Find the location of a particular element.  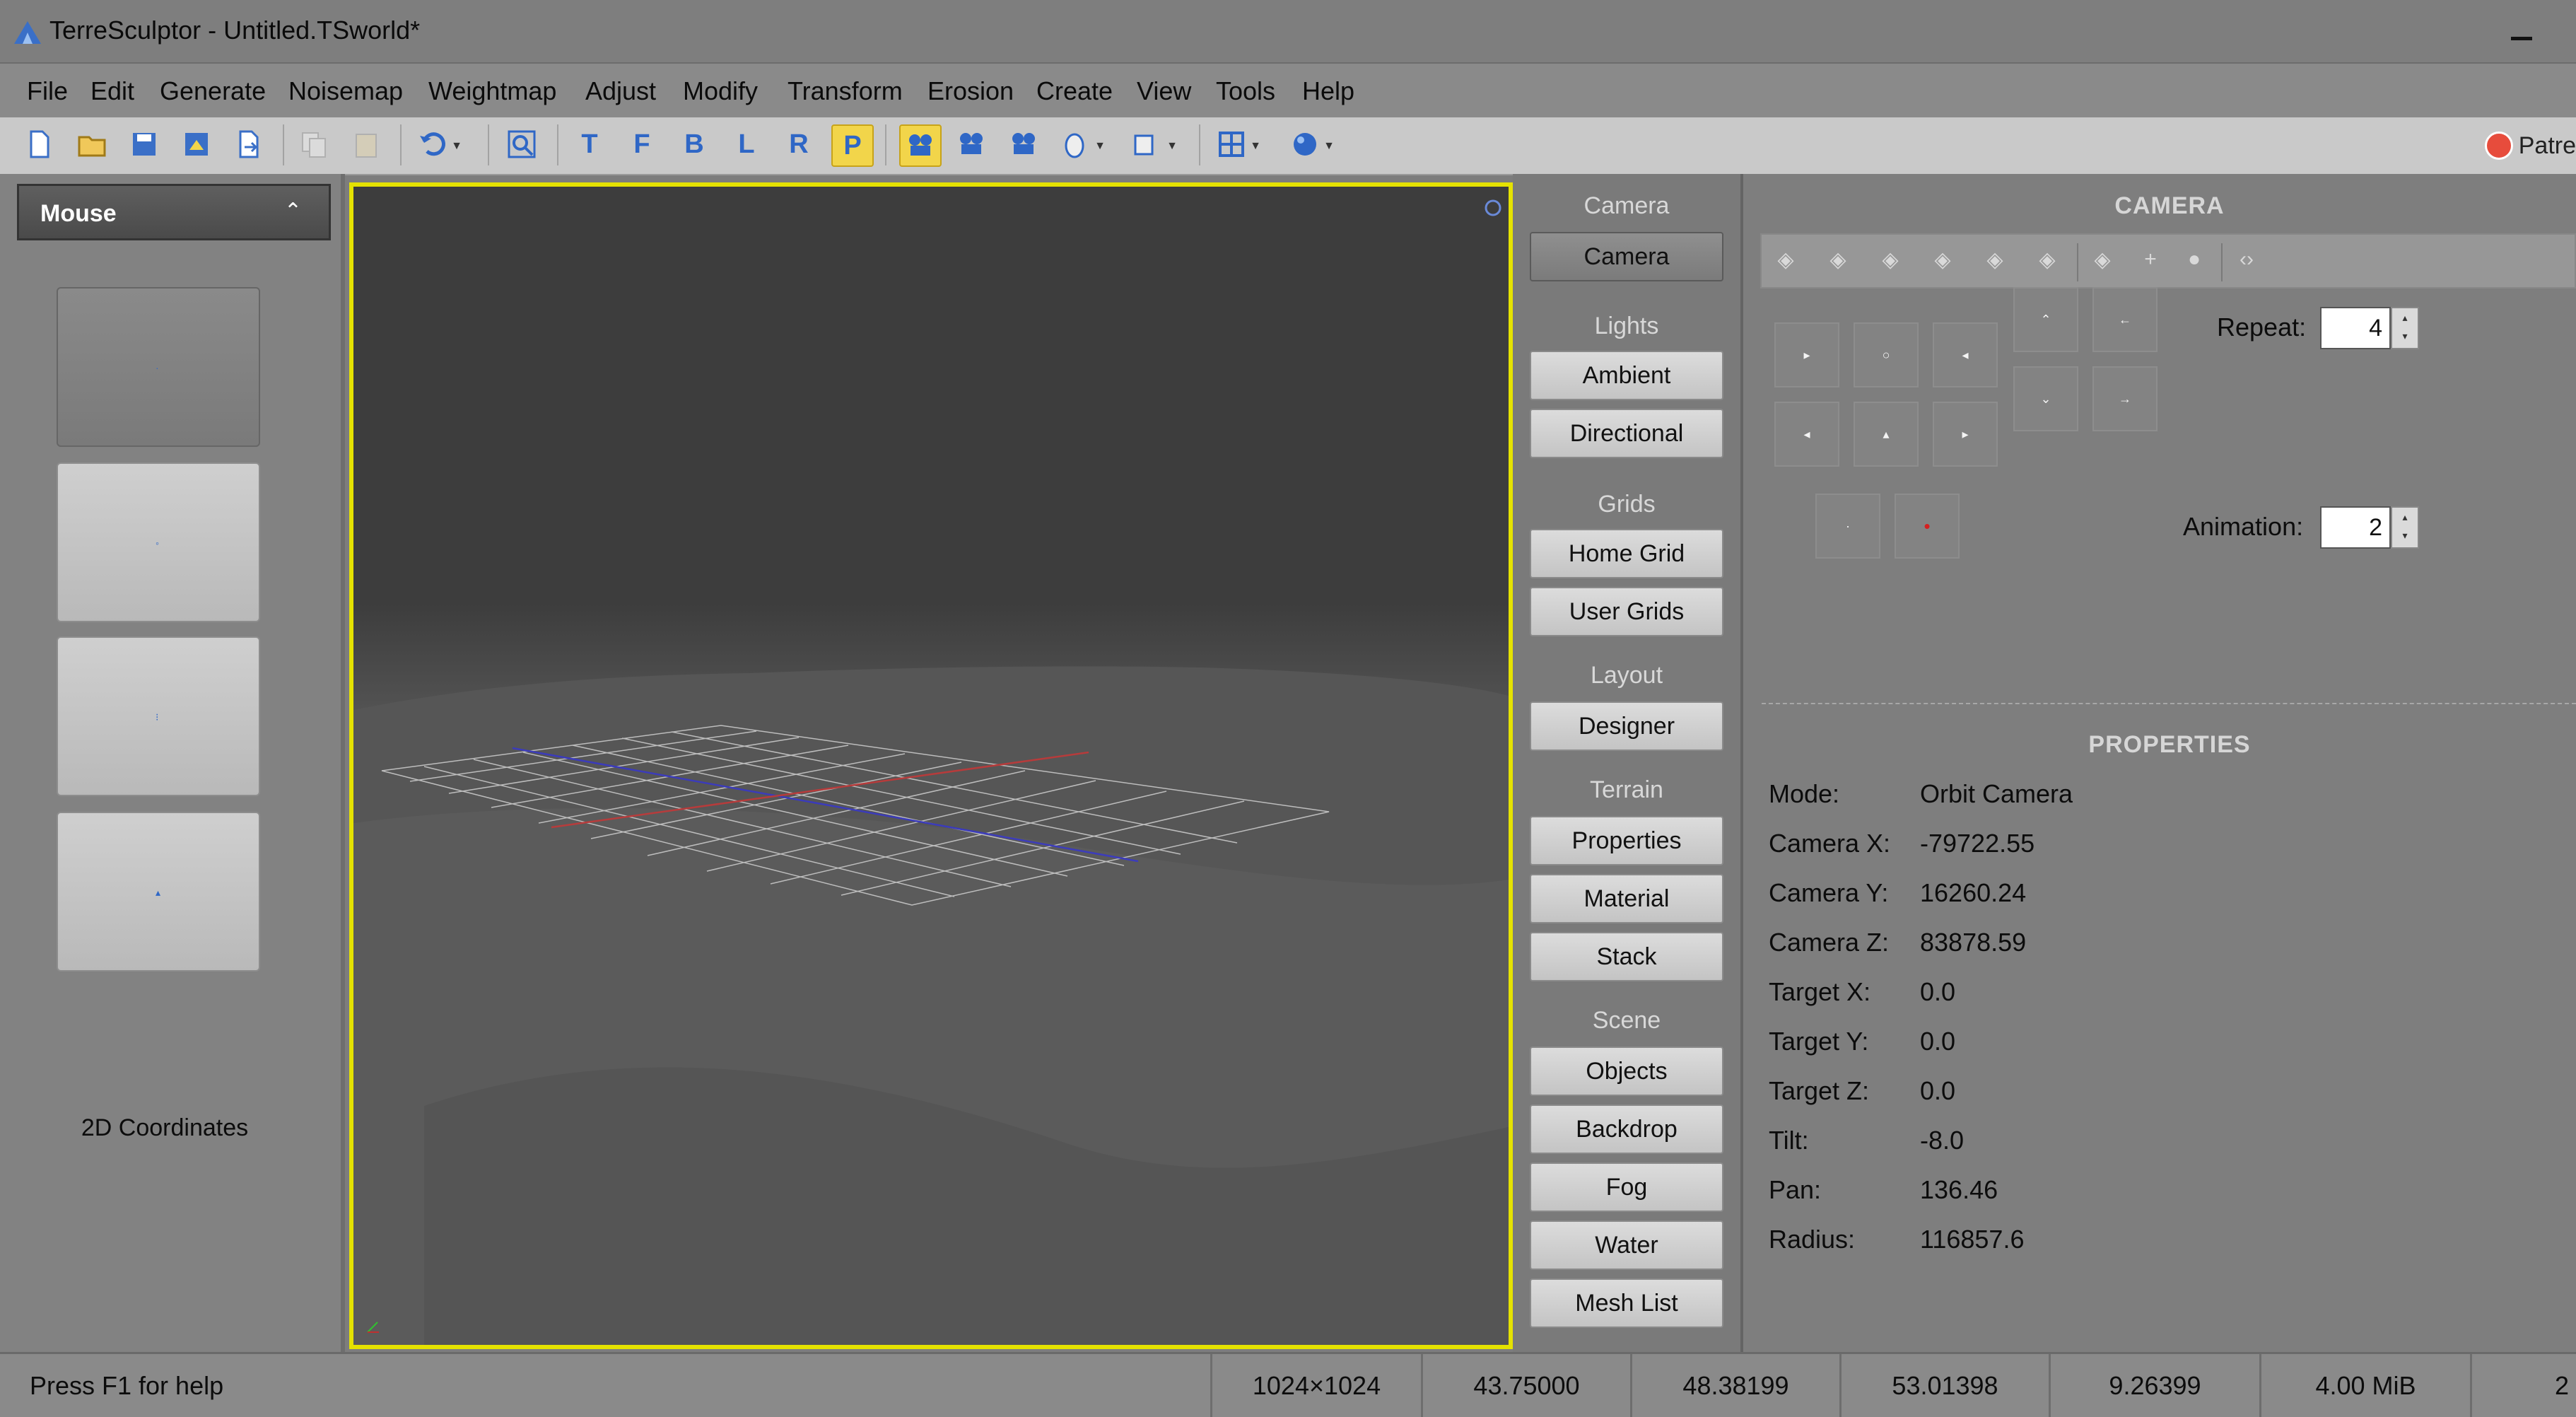

prop-label: Tilt: is located at coordinates (1789, 1140).